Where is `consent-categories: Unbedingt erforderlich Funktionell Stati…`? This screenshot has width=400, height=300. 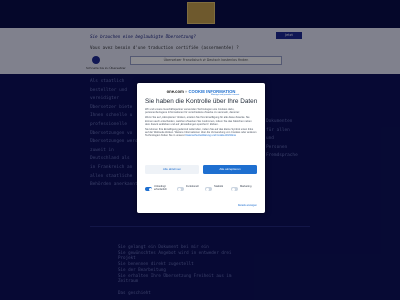
consent-categories: Unbedingt erforderlich Funktionell Stati… is located at coordinates (201, 189).